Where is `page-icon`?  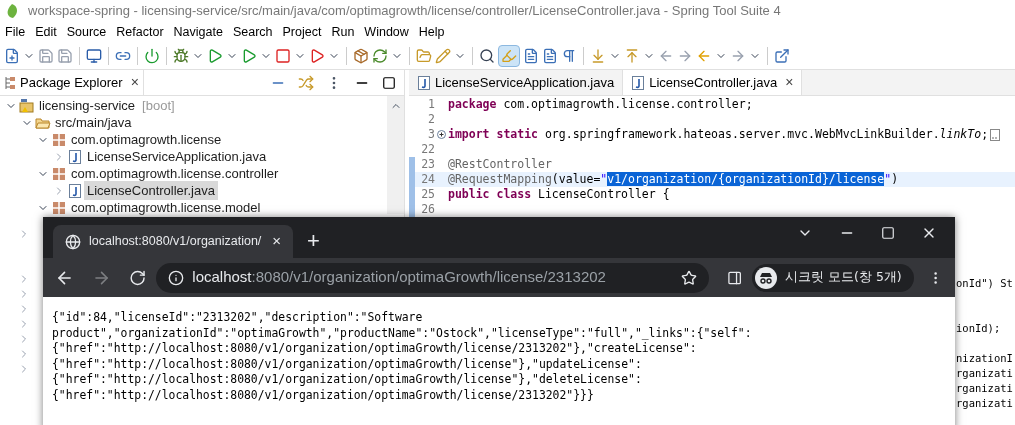 page-icon is located at coordinates (550, 55).